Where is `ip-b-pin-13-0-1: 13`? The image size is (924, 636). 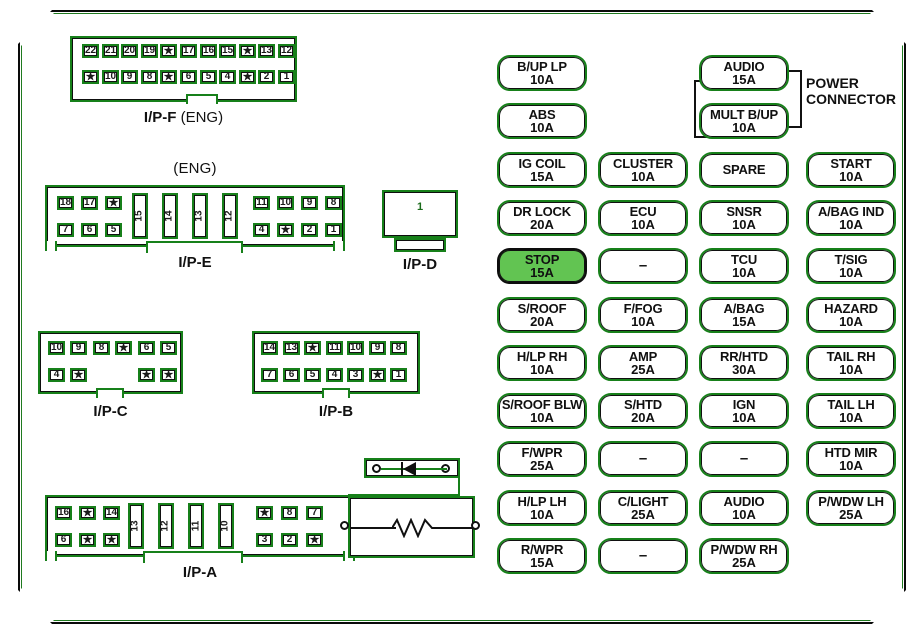
ip-b-pin-13-0-1: 13 is located at coordinates (291, 348).